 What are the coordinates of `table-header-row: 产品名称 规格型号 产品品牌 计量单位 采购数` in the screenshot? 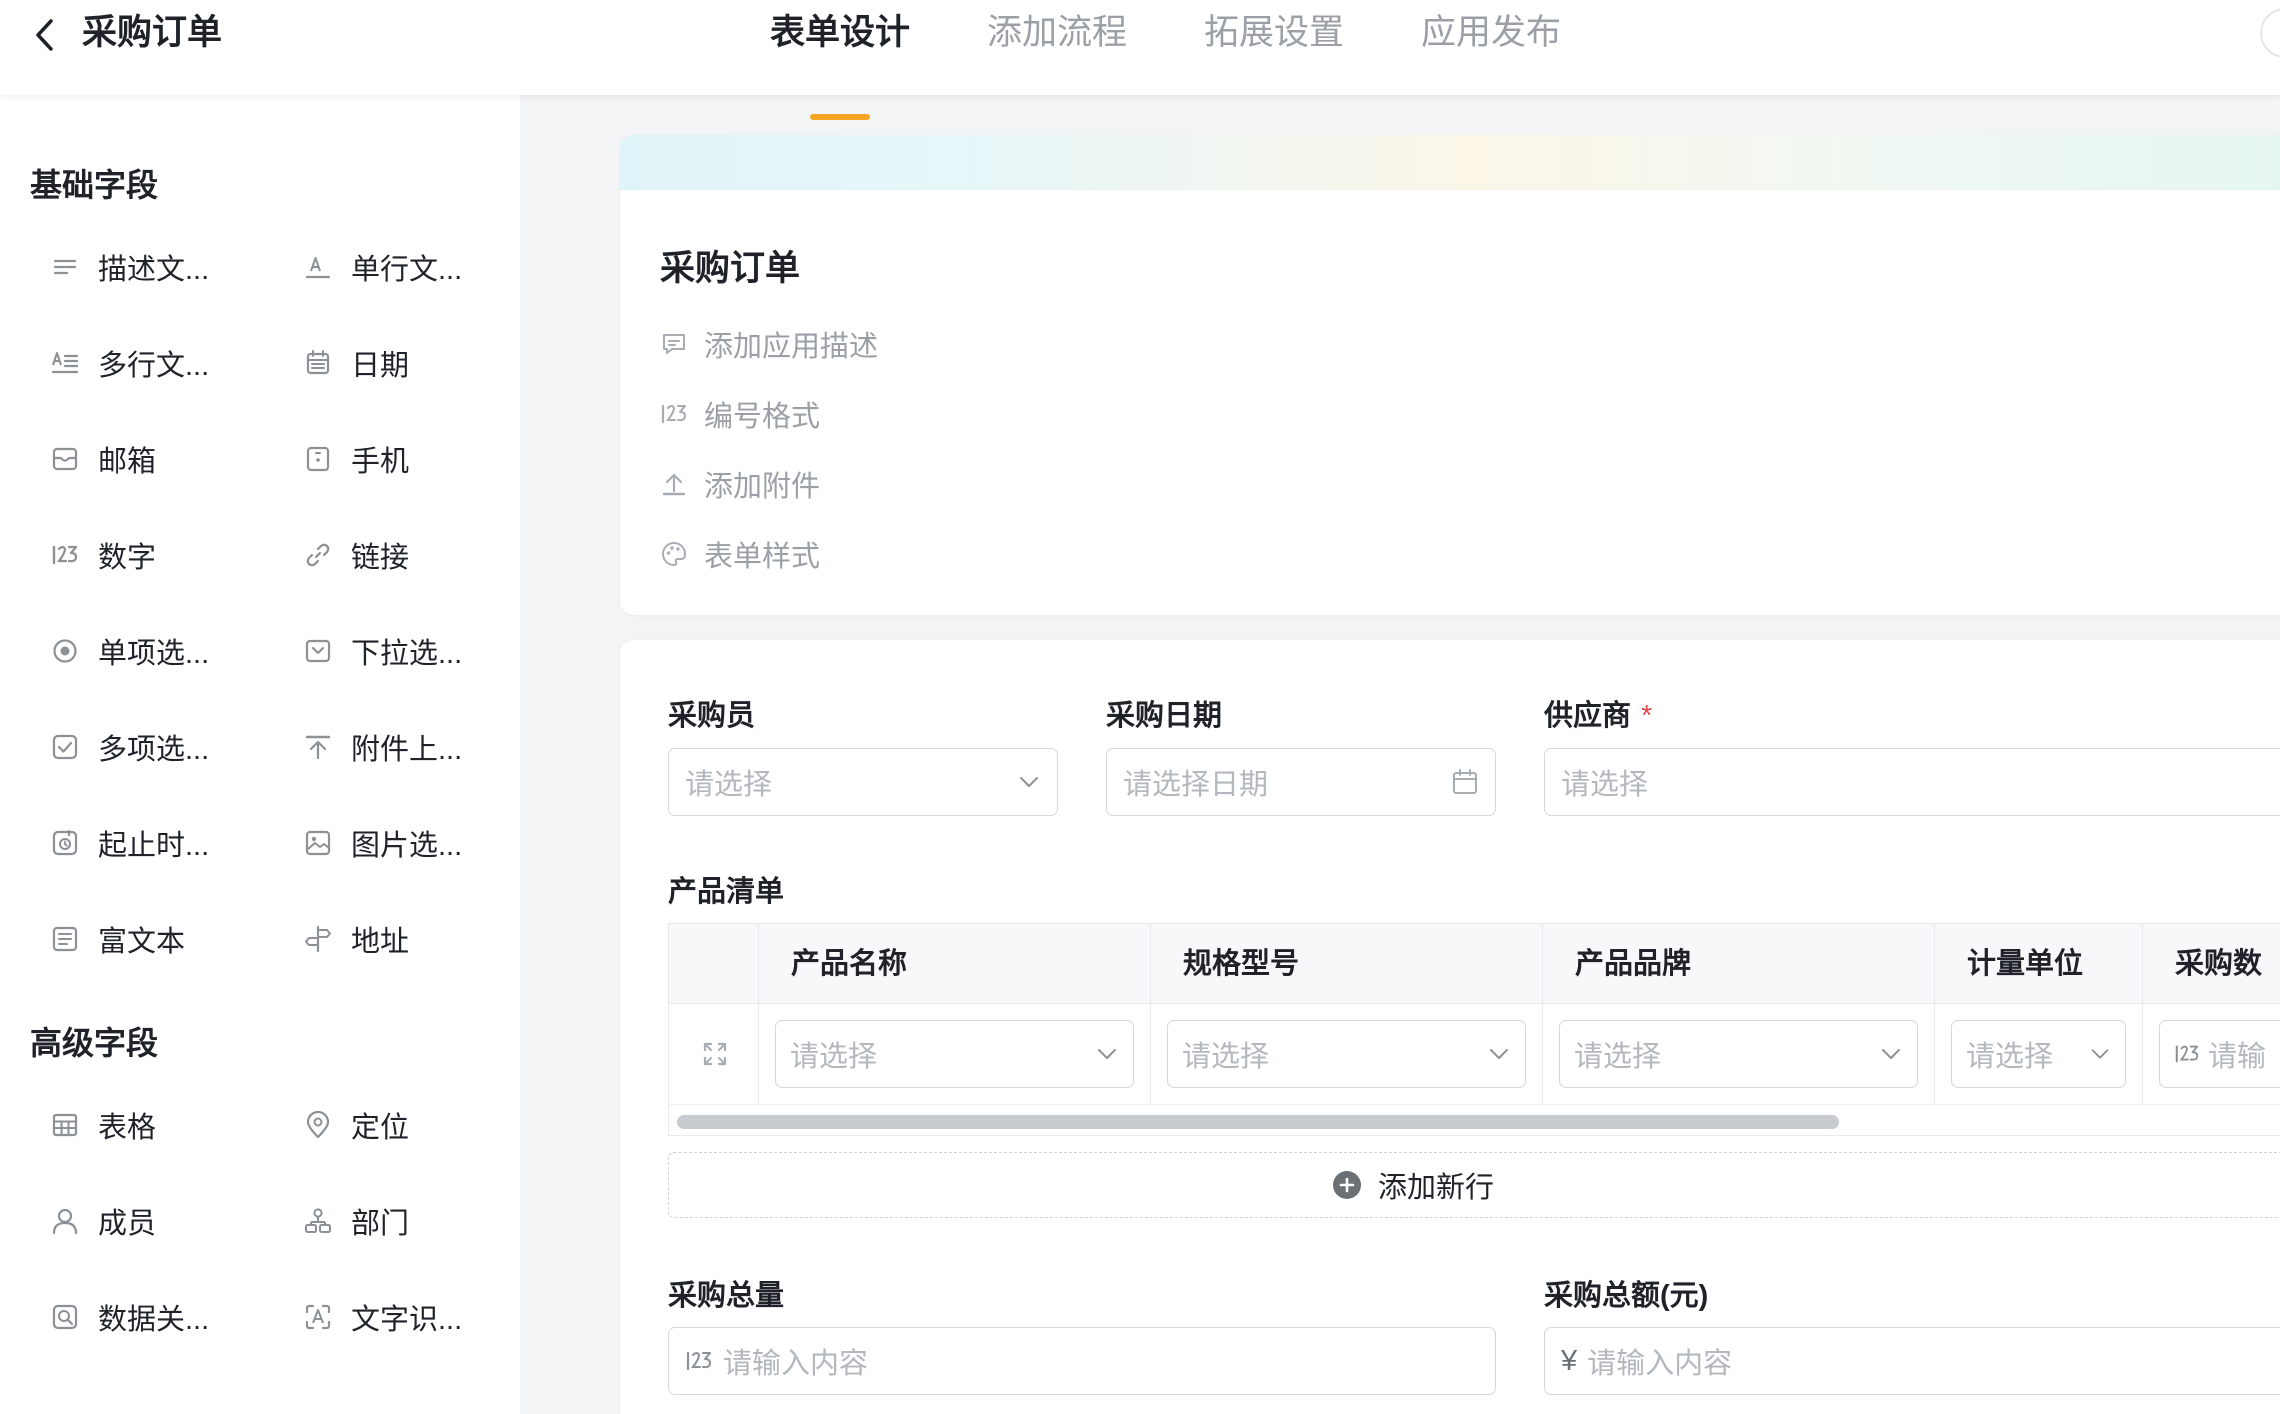 It's located at (1474, 964).